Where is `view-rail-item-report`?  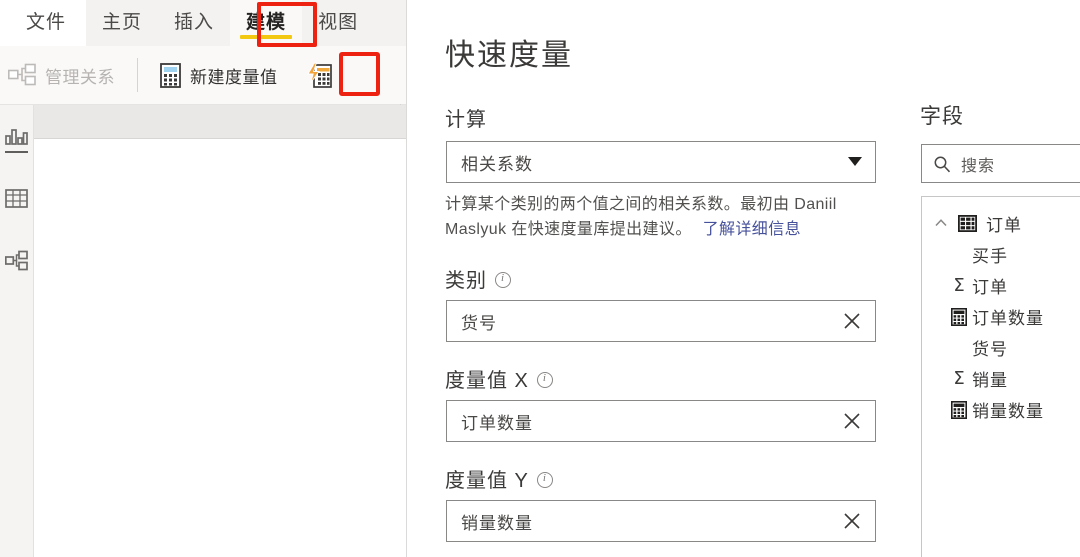 view-rail-item-report is located at coordinates (16, 136).